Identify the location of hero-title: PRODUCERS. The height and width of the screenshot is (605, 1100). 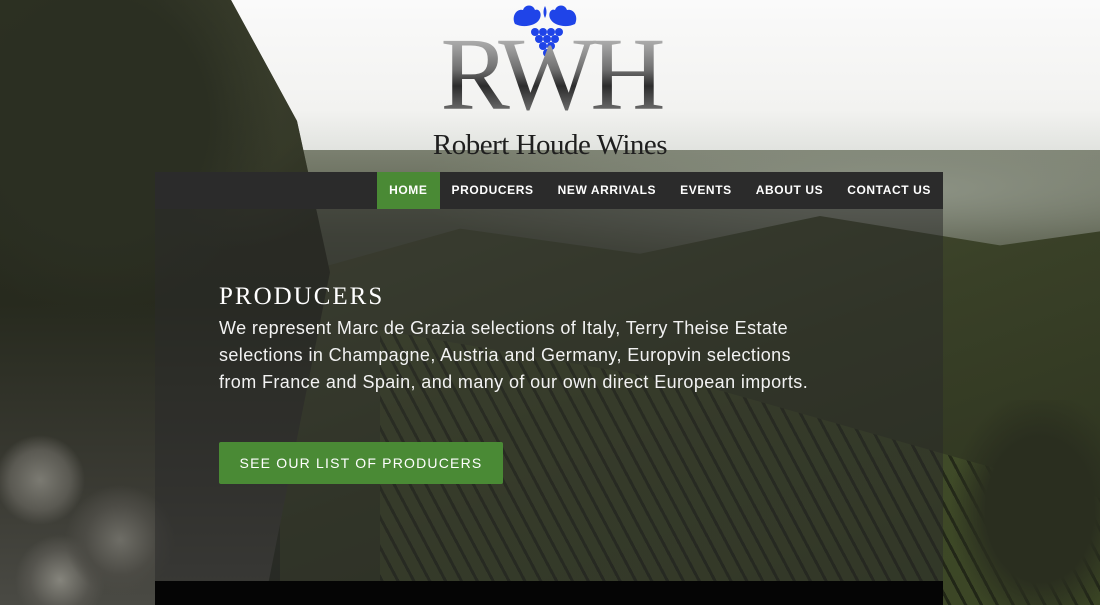
(302, 296).